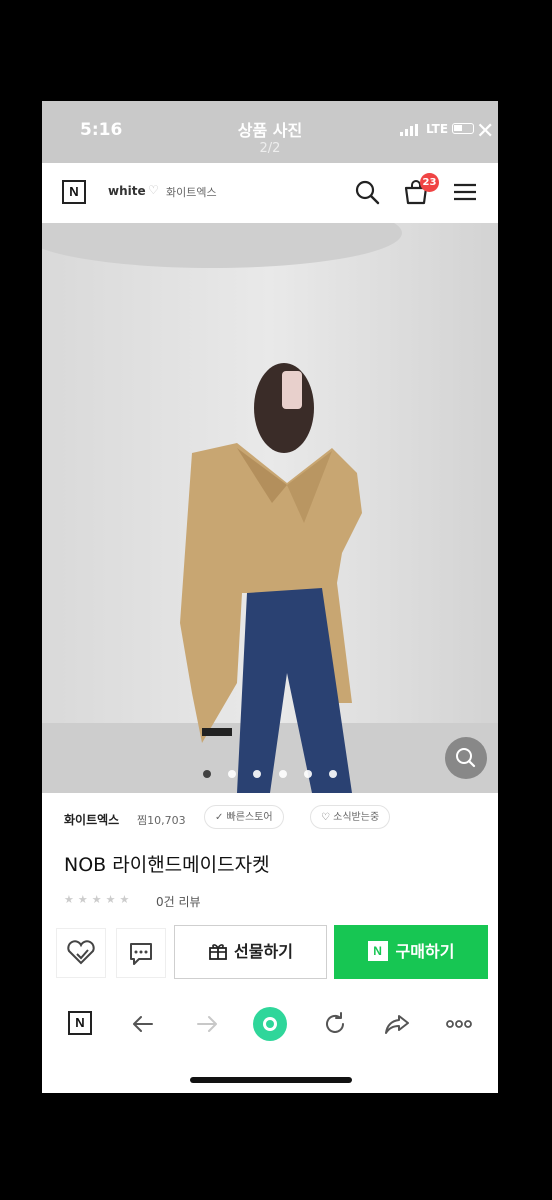  I want to click on close-icon: ✕, so click(485, 131).